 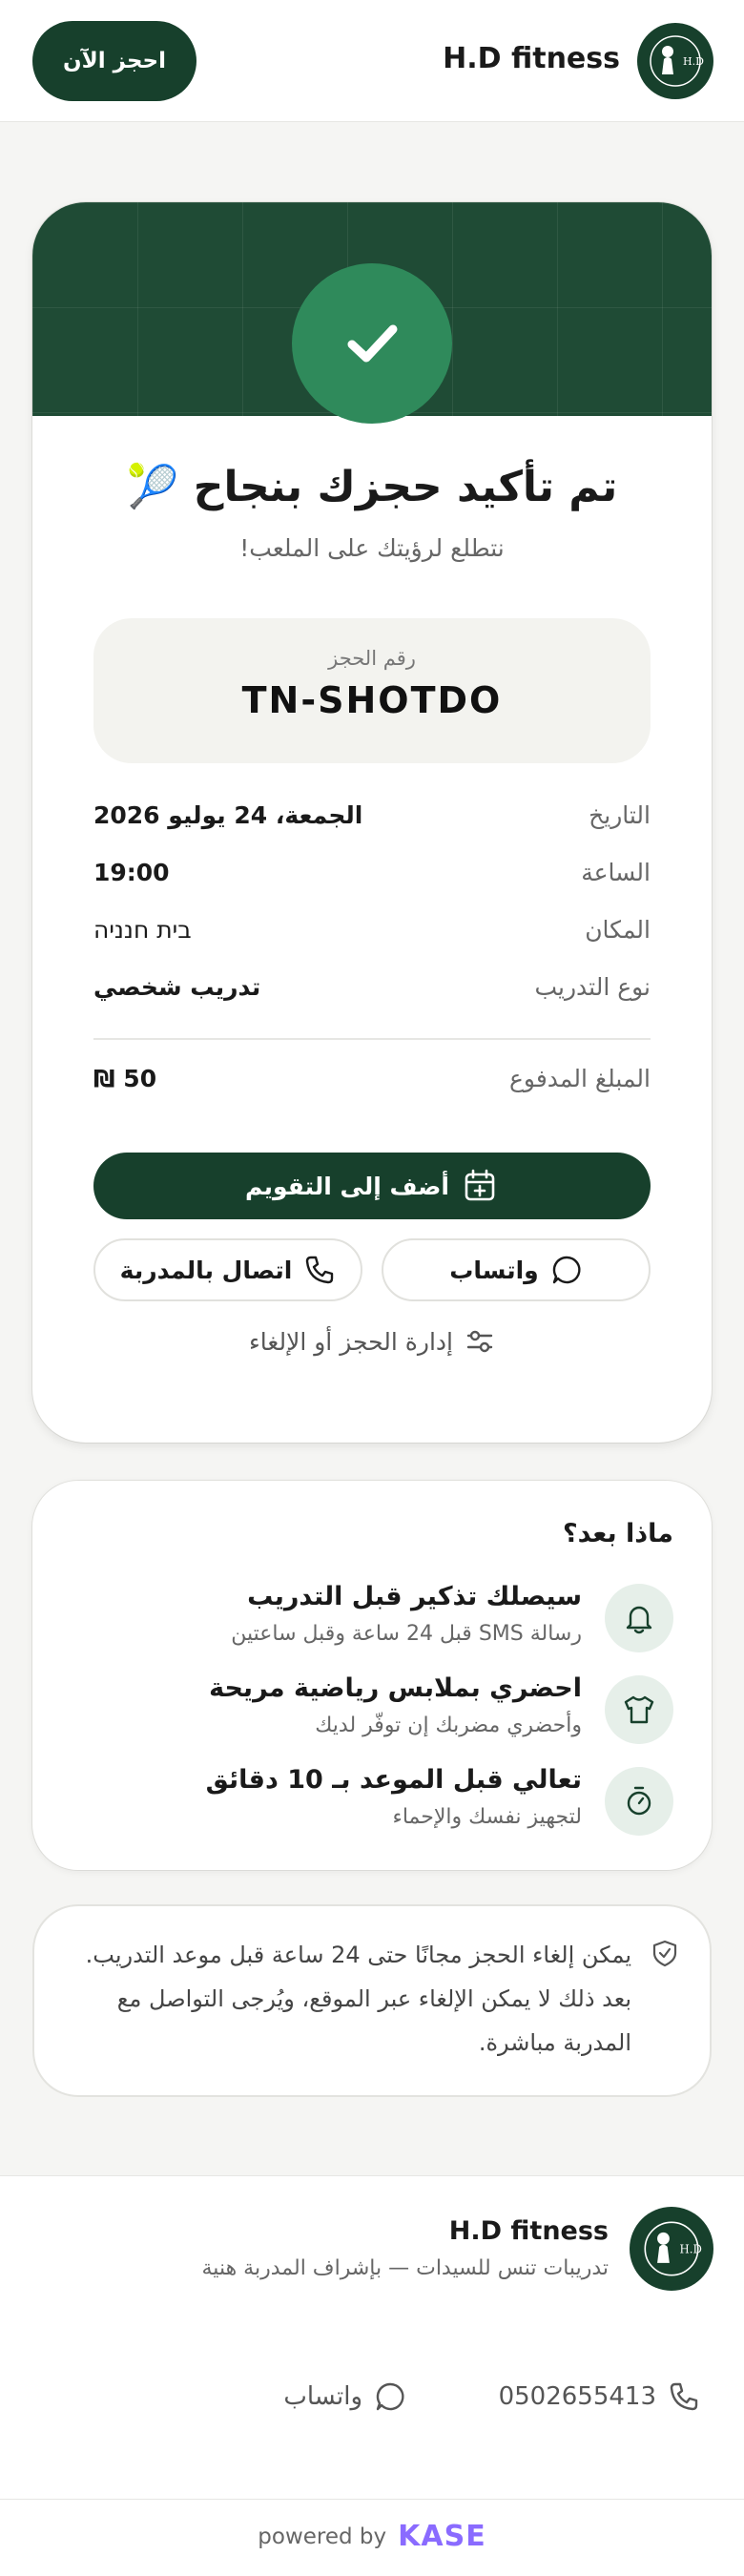 What do you see at coordinates (372, 487) in the screenshot?
I see `confirmation-title: تم تأكيد حجزك بنجاح 🎾` at bounding box center [372, 487].